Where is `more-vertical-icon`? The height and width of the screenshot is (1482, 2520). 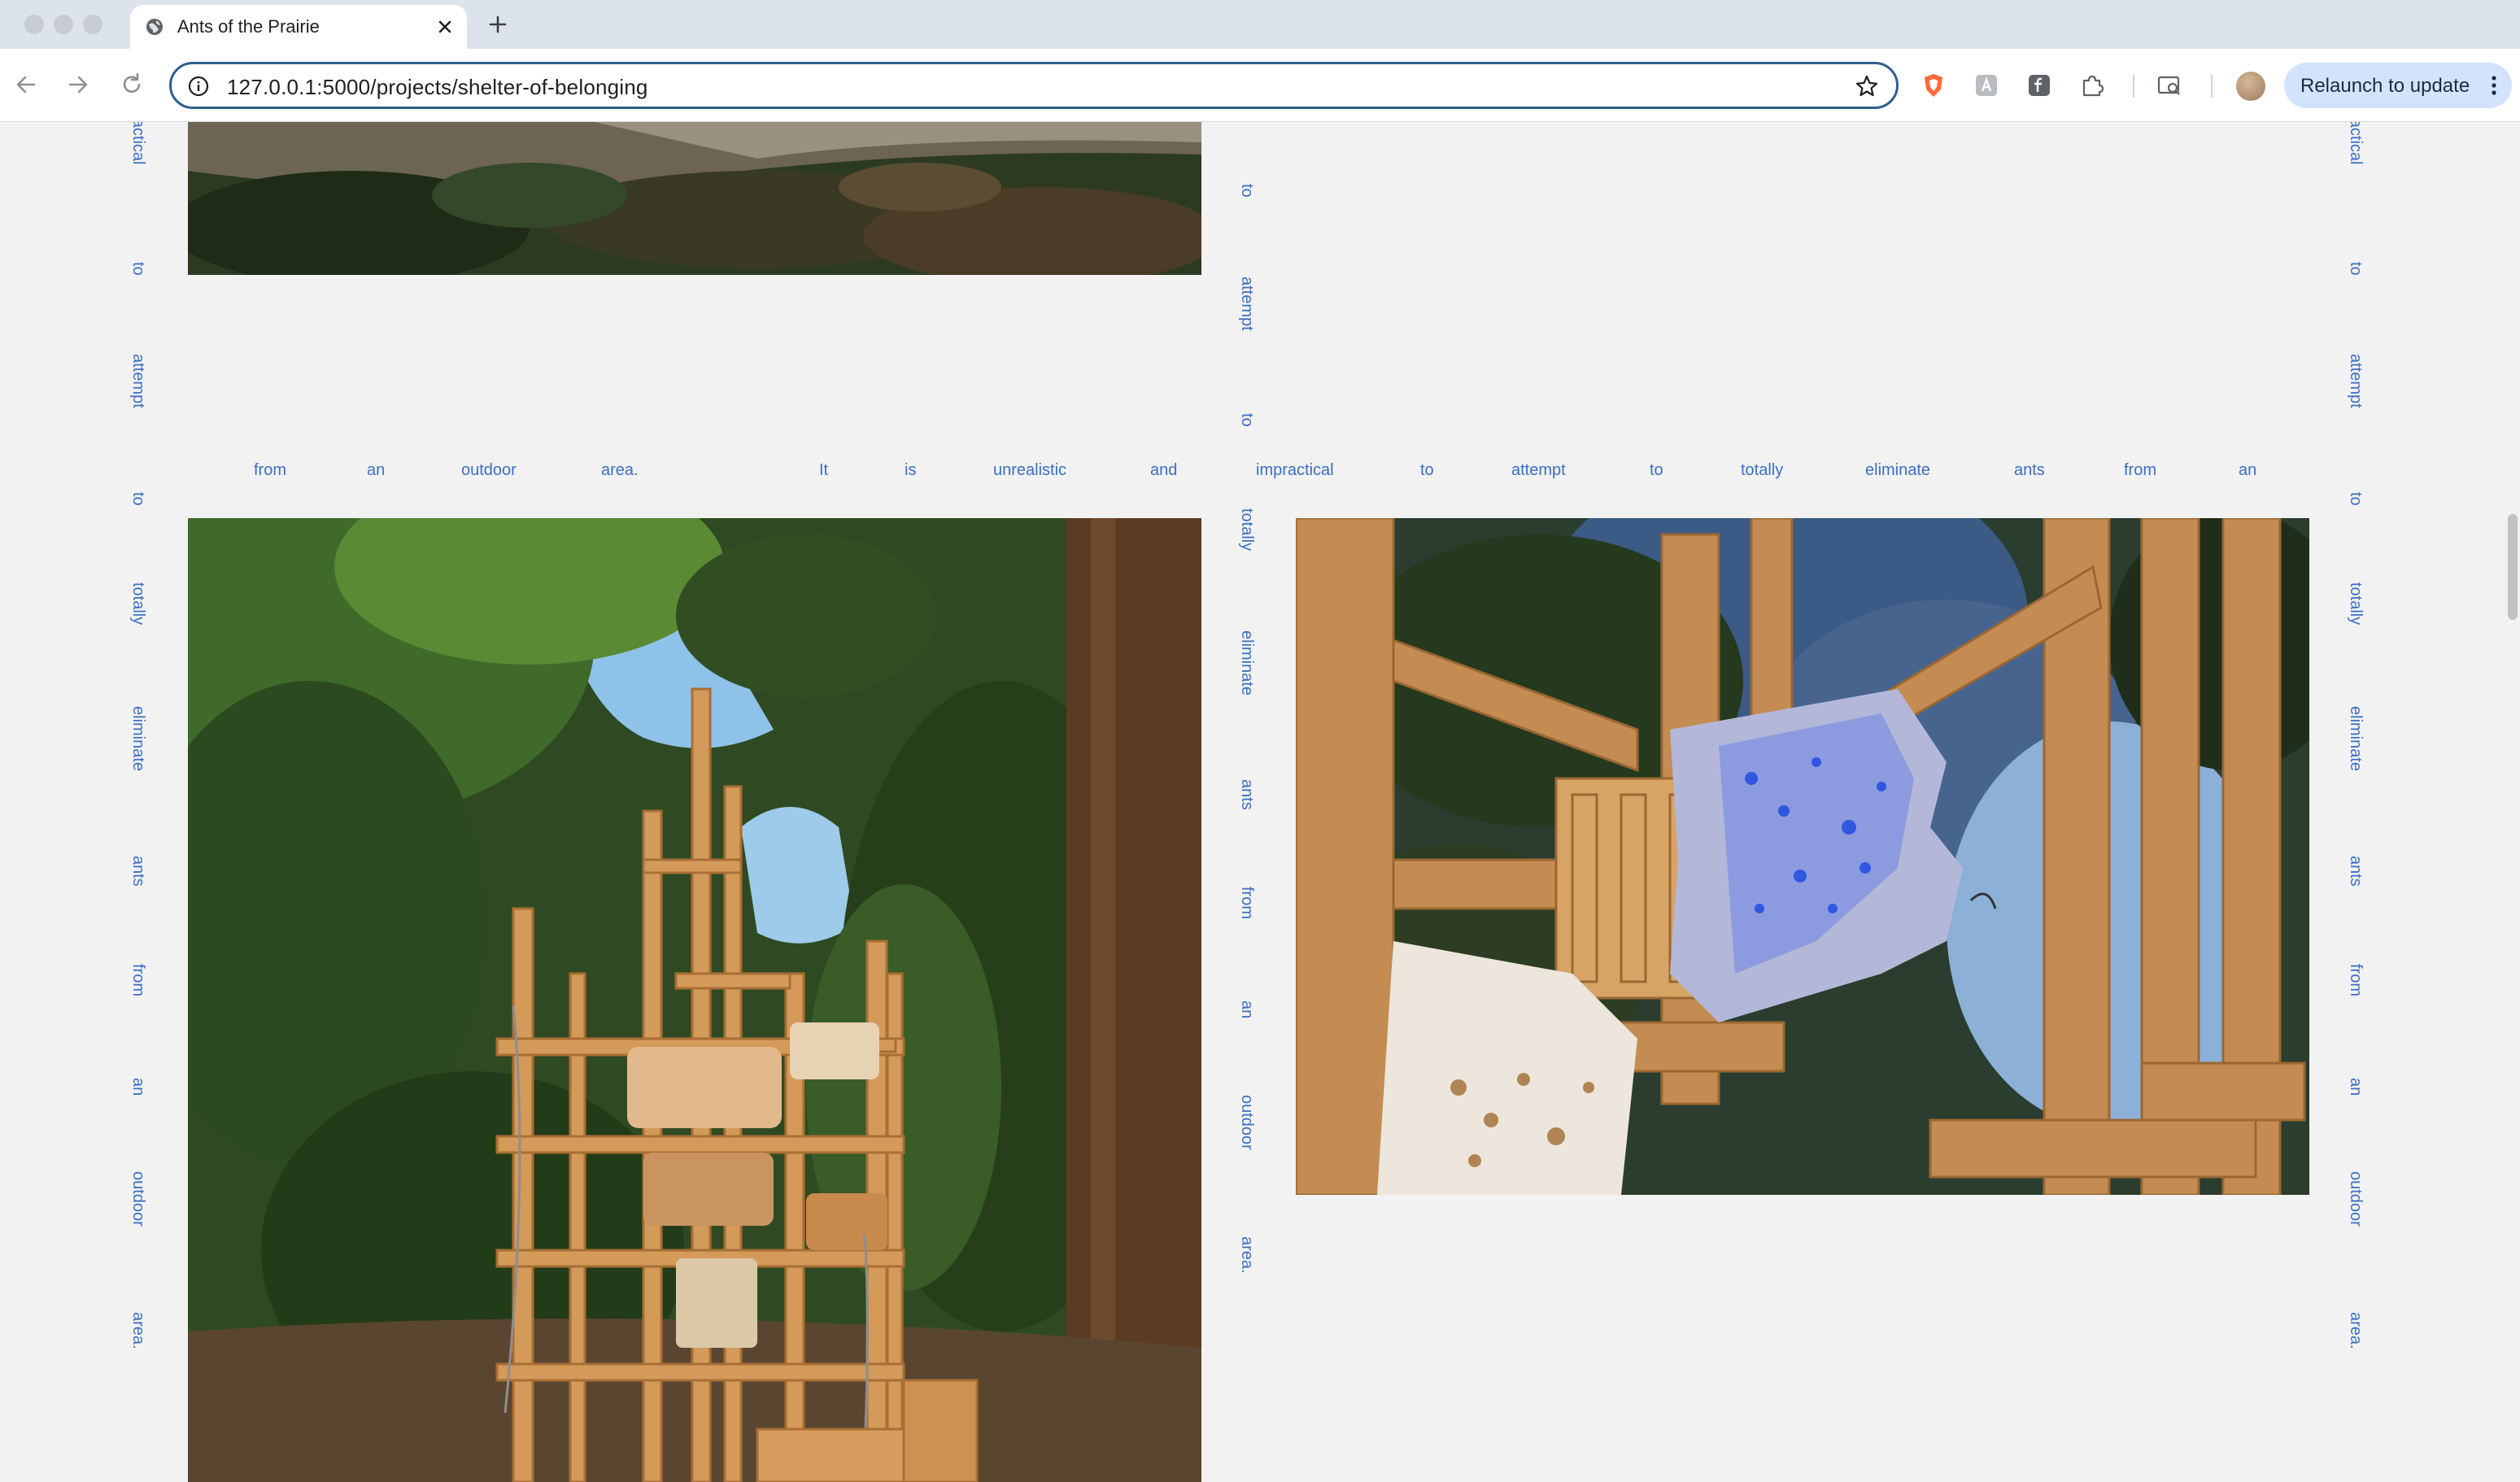
more-vertical-icon is located at coordinates (2493, 85).